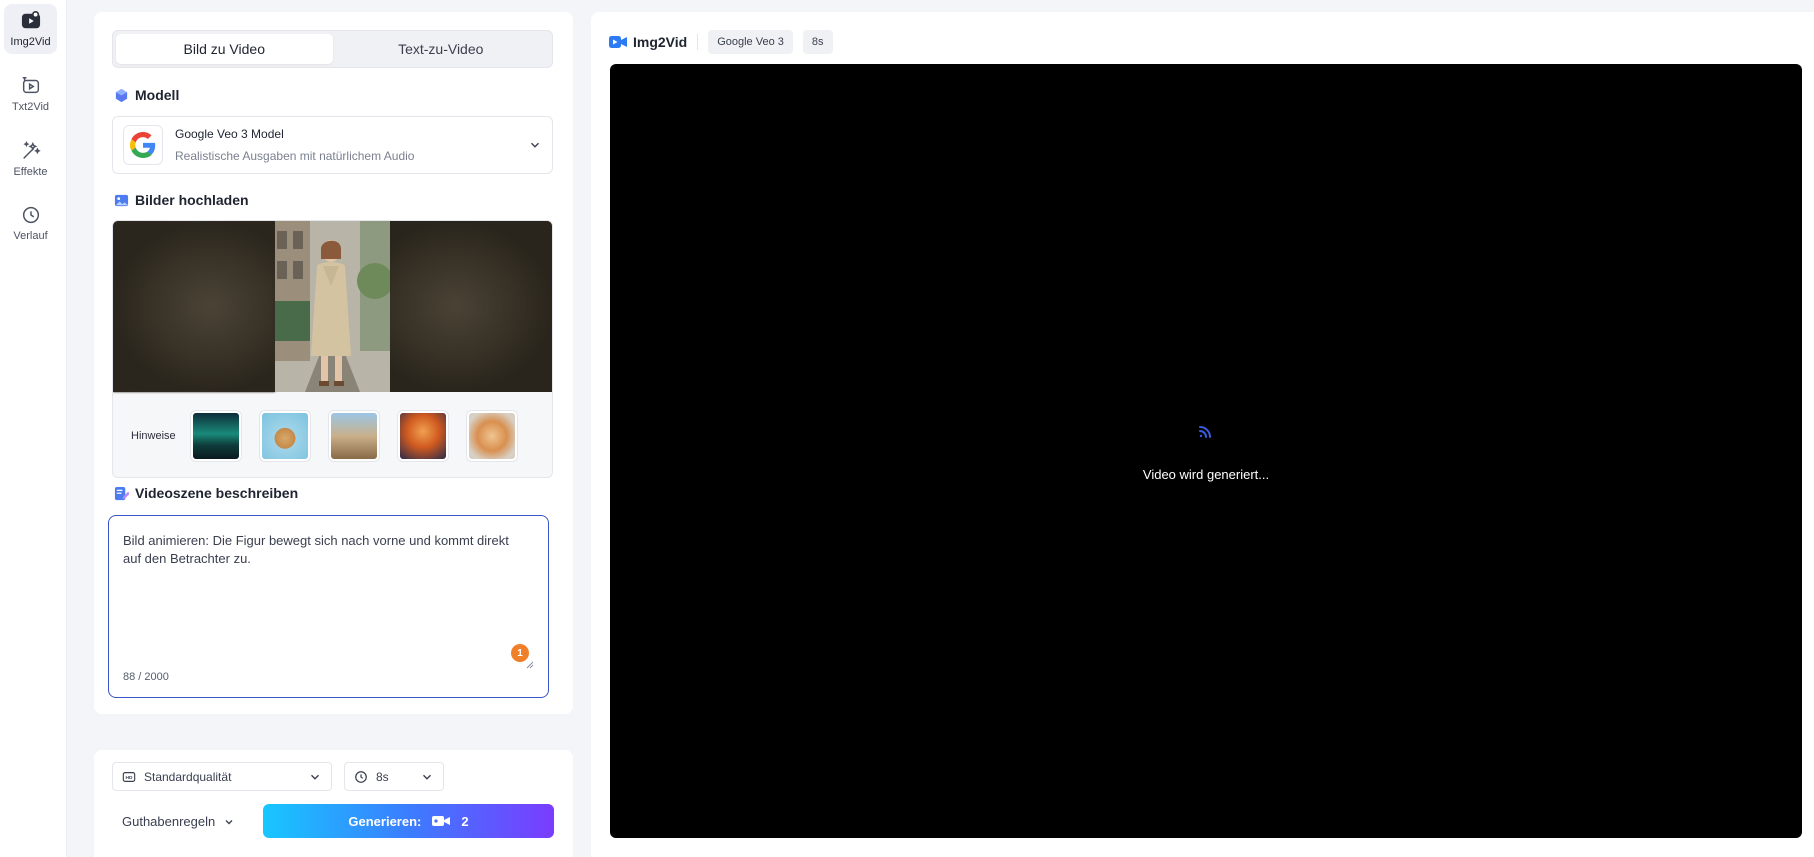 The height and width of the screenshot is (857, 1814). I want to click on character-counter: 88 / 2000, so click(146, 677).